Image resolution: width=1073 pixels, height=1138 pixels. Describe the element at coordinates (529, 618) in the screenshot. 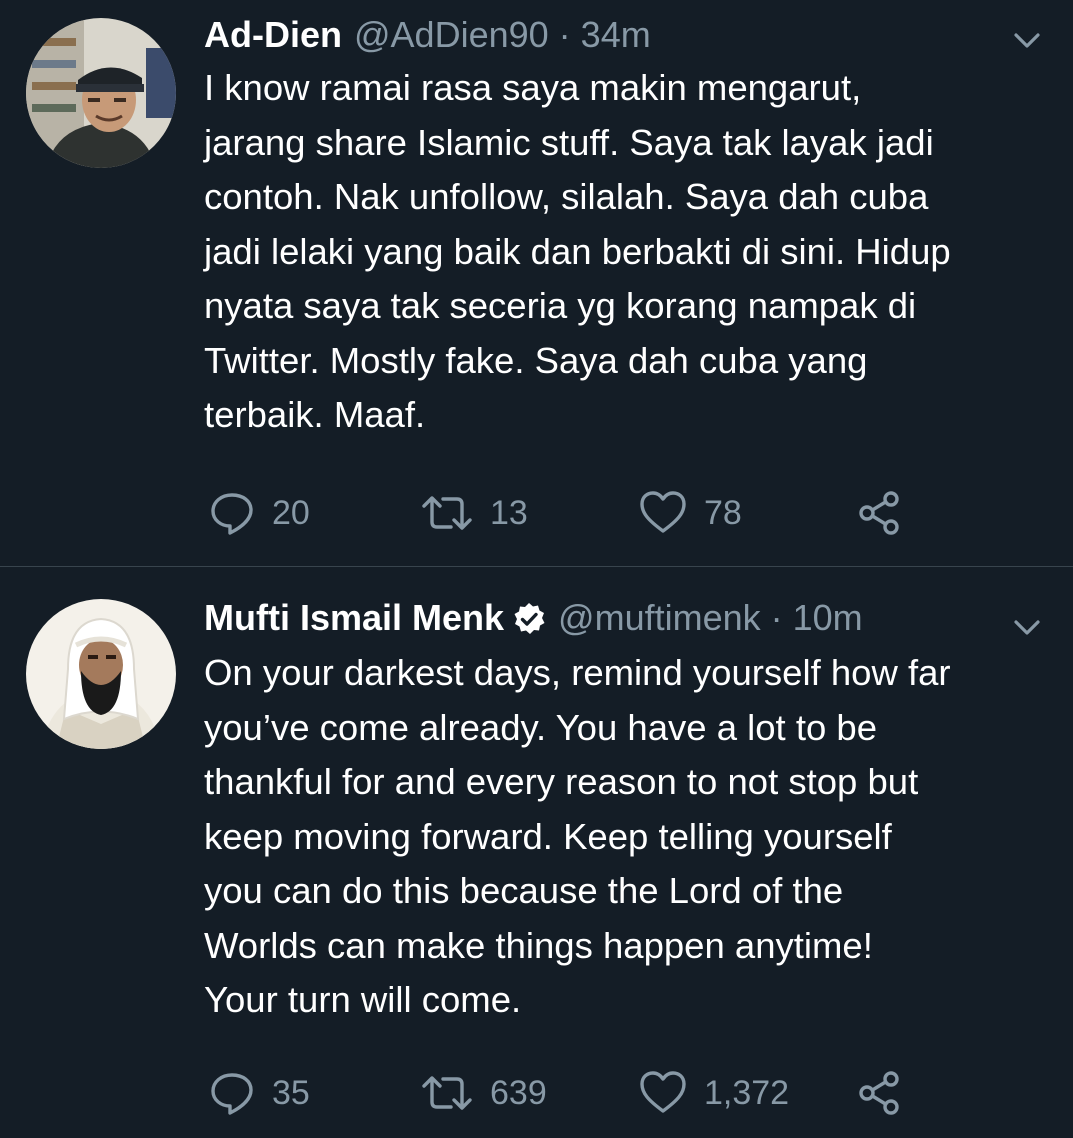

I see `verified-badge-icon` at that location.